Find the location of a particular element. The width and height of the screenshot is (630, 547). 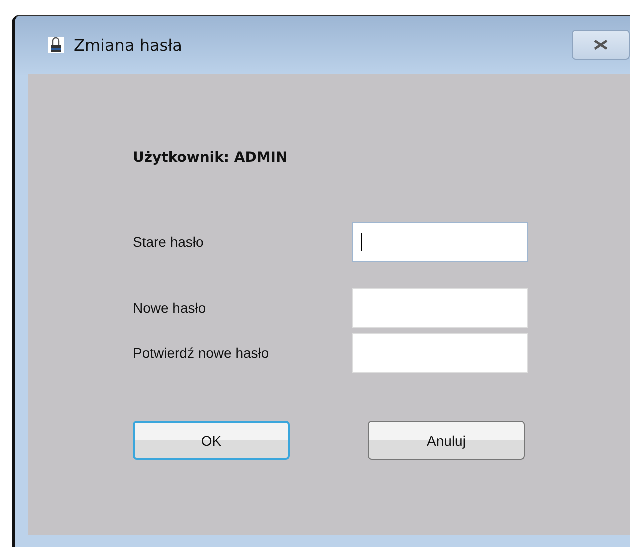

field-label: Potwierdź nowe hasło is located at coordinates (201, 353).